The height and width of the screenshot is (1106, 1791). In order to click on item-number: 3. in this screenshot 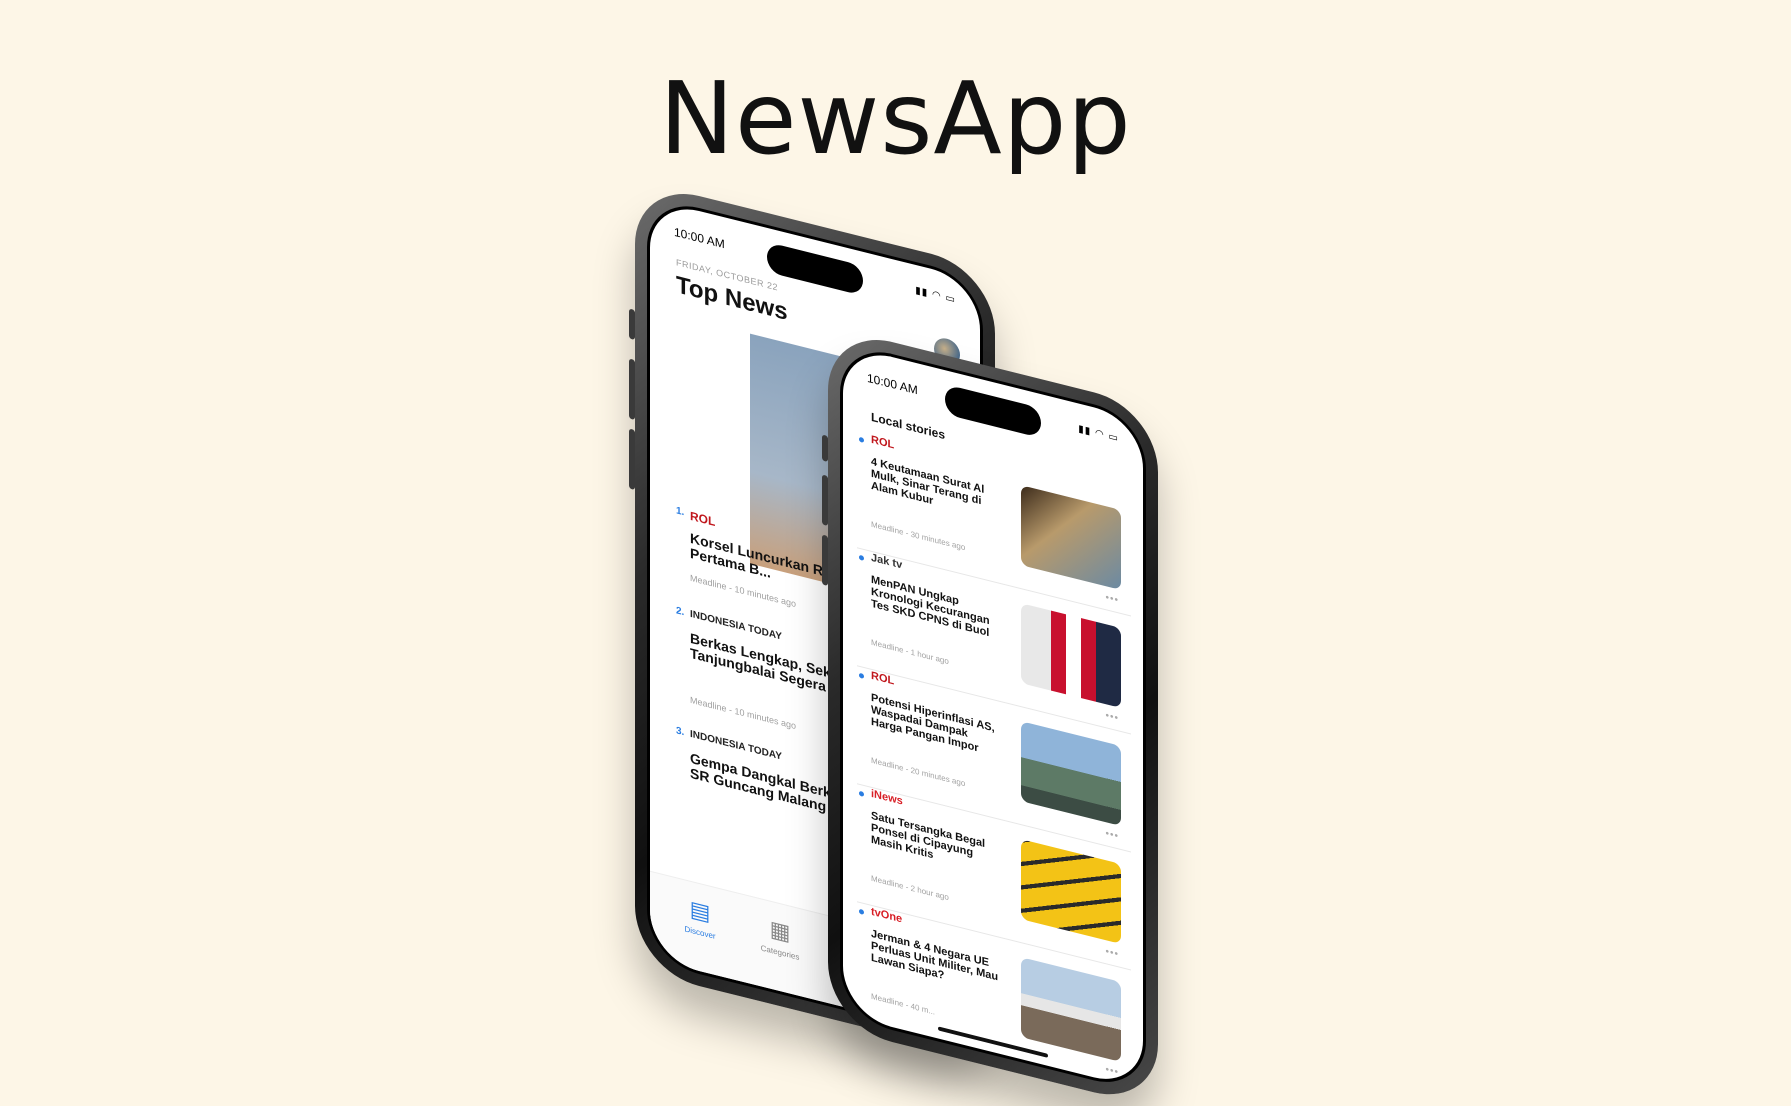, I will do `click(680, 732)`.